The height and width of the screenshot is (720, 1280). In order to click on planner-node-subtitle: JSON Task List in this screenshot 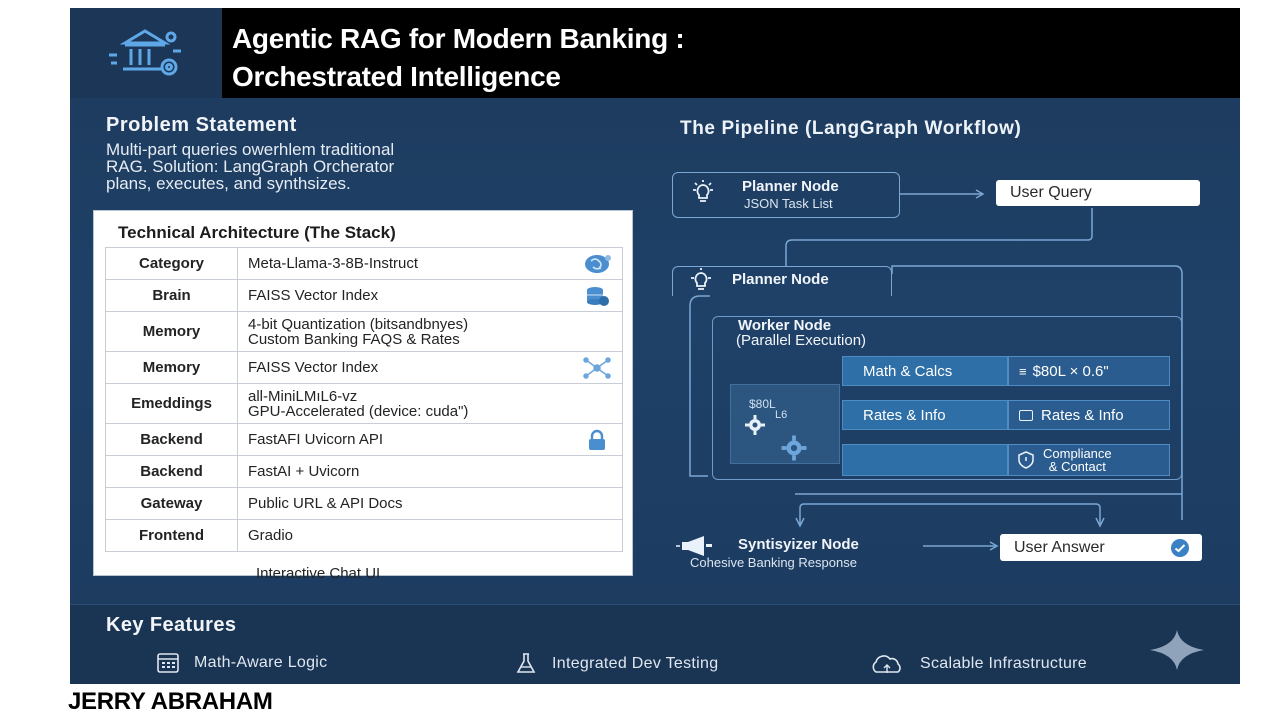, I will do `click(788, 203)`.